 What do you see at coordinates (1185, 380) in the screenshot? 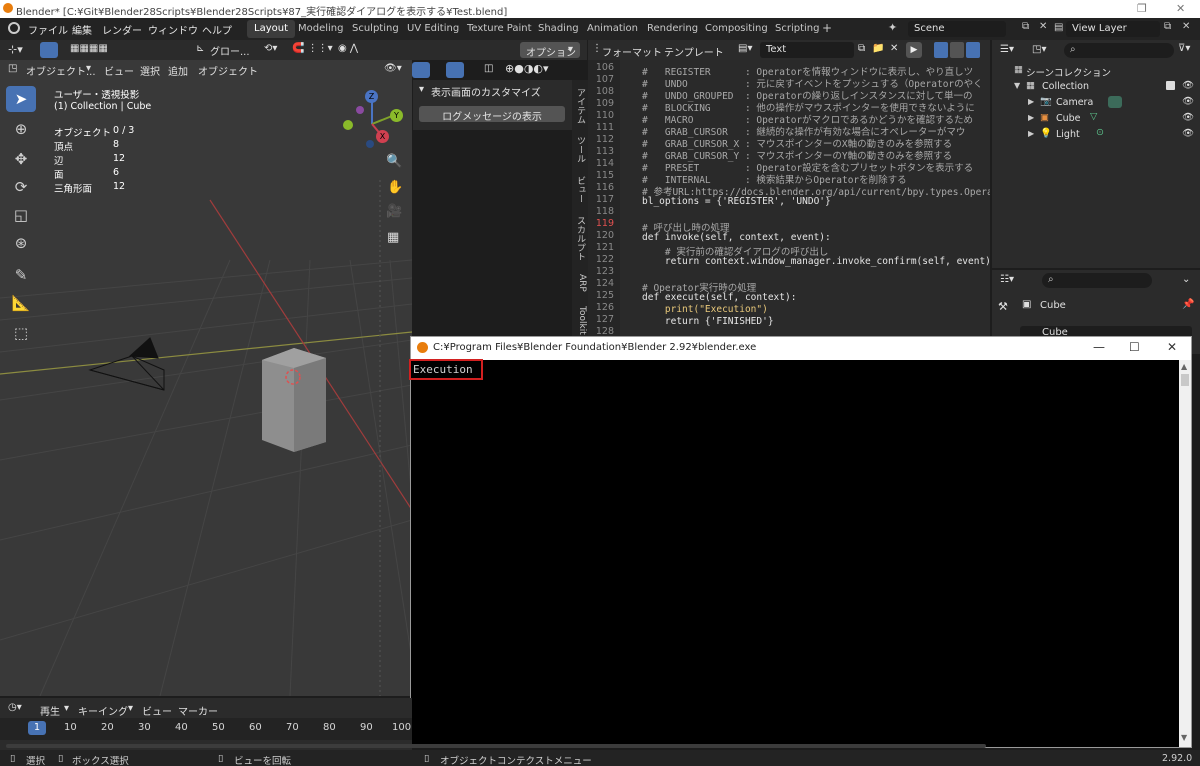
I see `scroll-thumb` at bounding box center [1185, 380].